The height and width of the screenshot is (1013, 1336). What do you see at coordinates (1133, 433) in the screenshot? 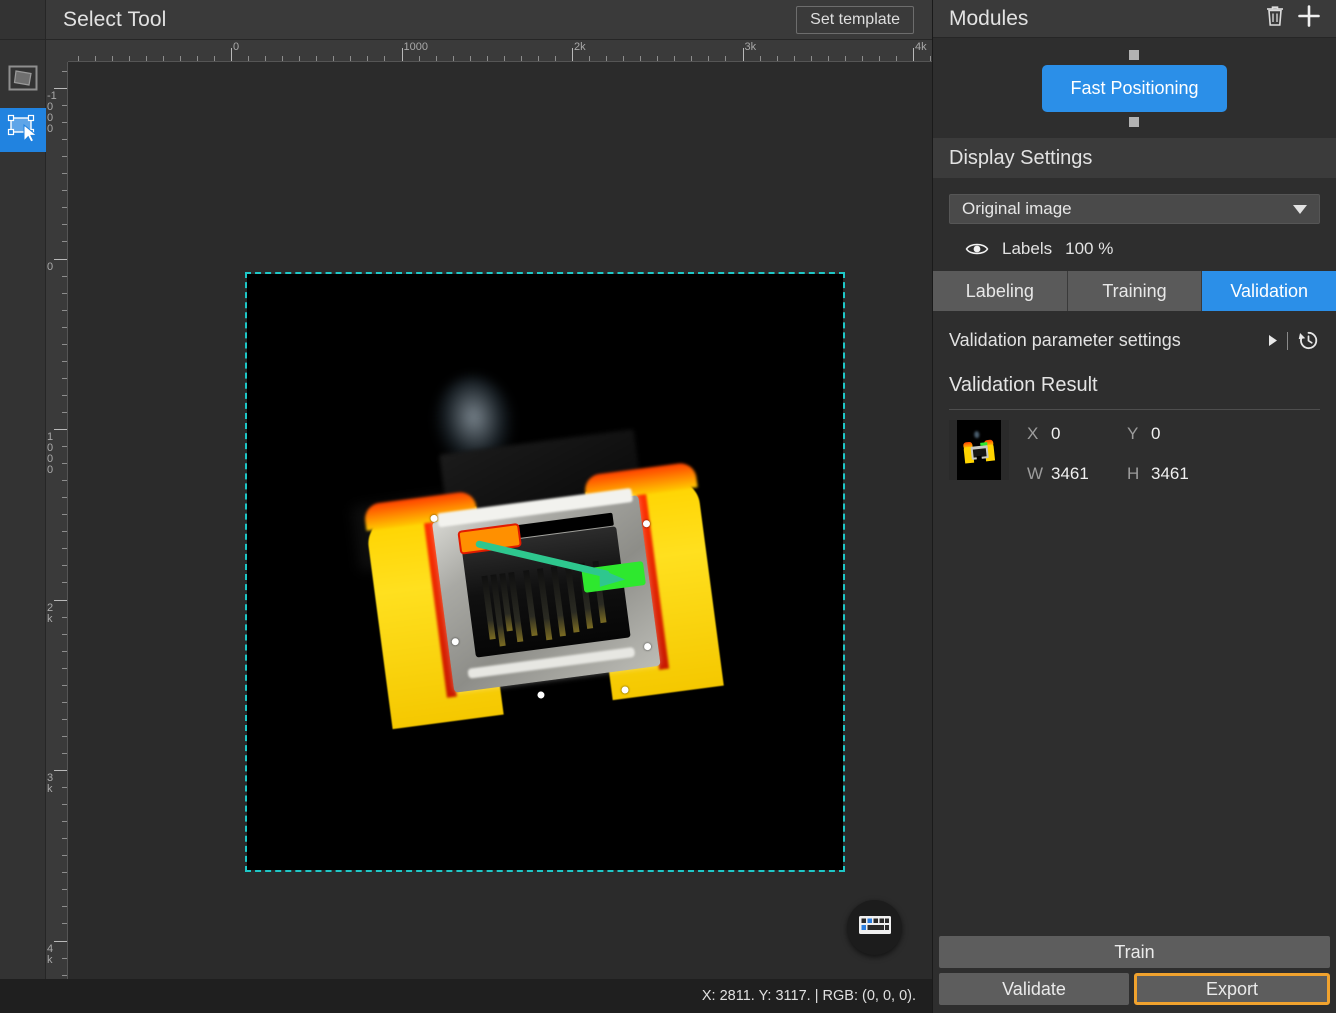
I see `field-key-y: Y` at bounding box center [1133, 433].